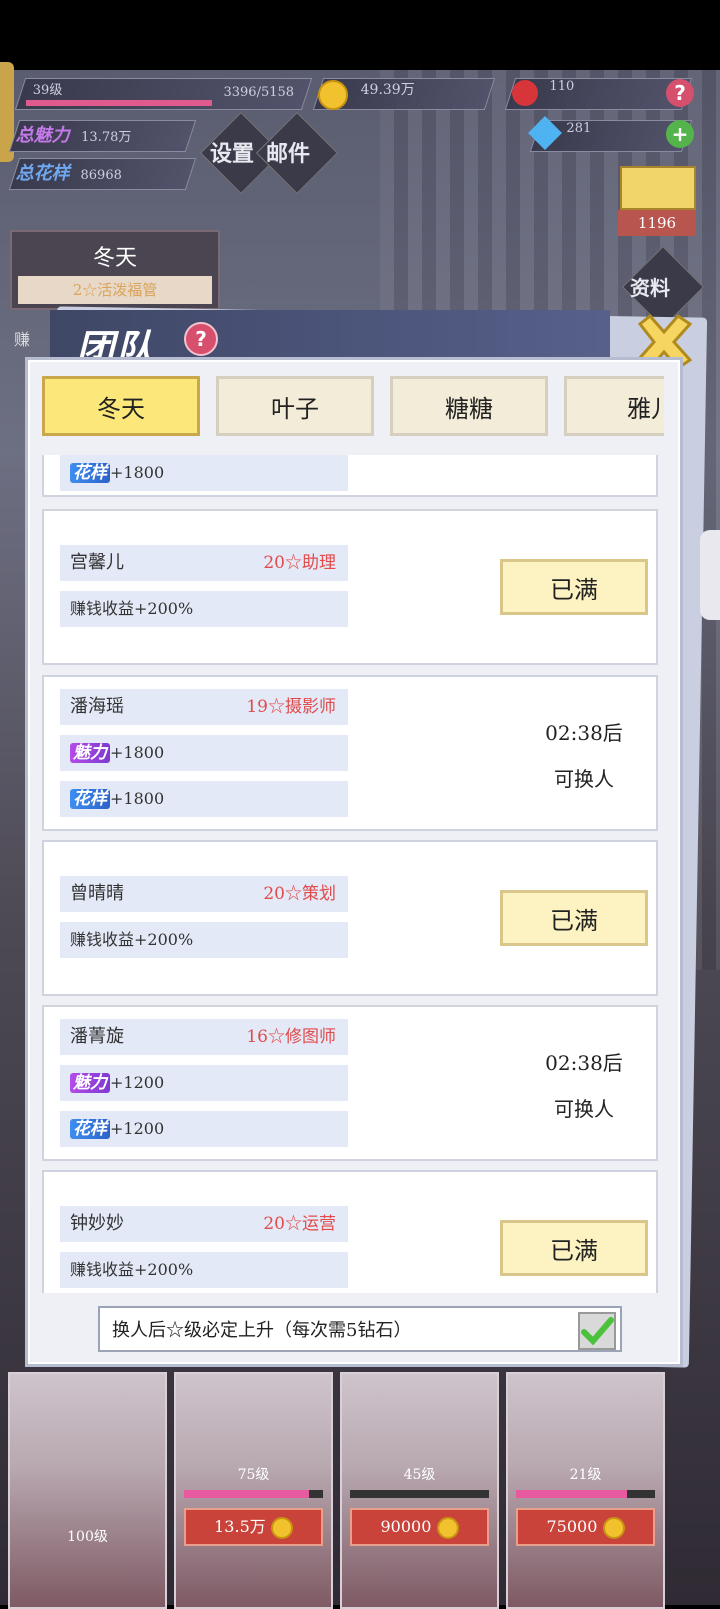  What do you see at coordinates (22, 339) in the screenshot?
I see `side-earn-text: 赚` at bounding box center [22, 339].